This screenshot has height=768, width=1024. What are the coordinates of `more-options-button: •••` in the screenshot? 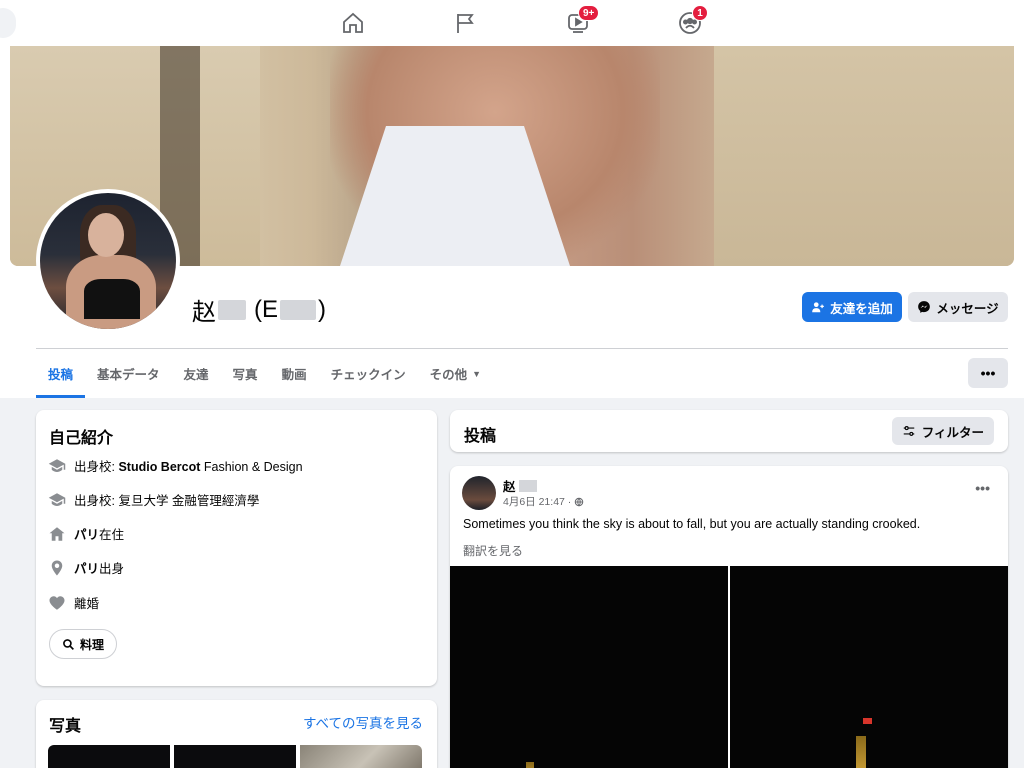 It's located at (988, 373).